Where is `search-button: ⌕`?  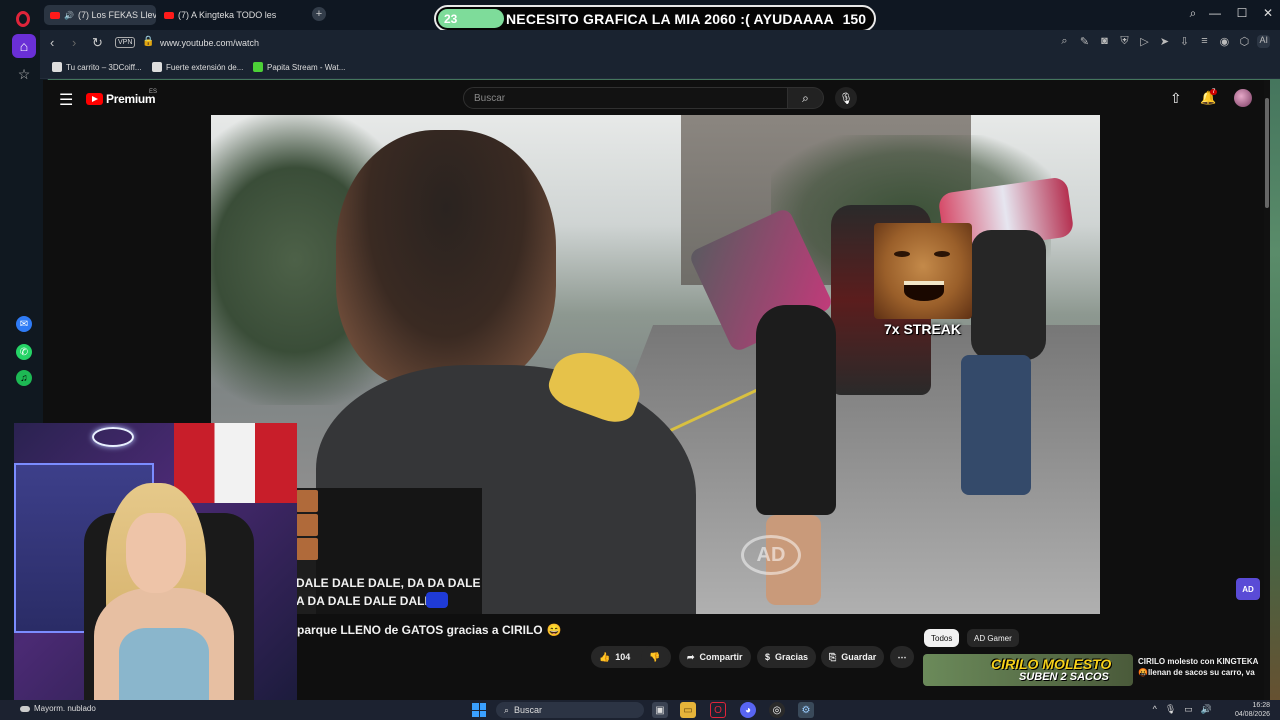
search-button: ⌕ is located at coordinates (806, 98).